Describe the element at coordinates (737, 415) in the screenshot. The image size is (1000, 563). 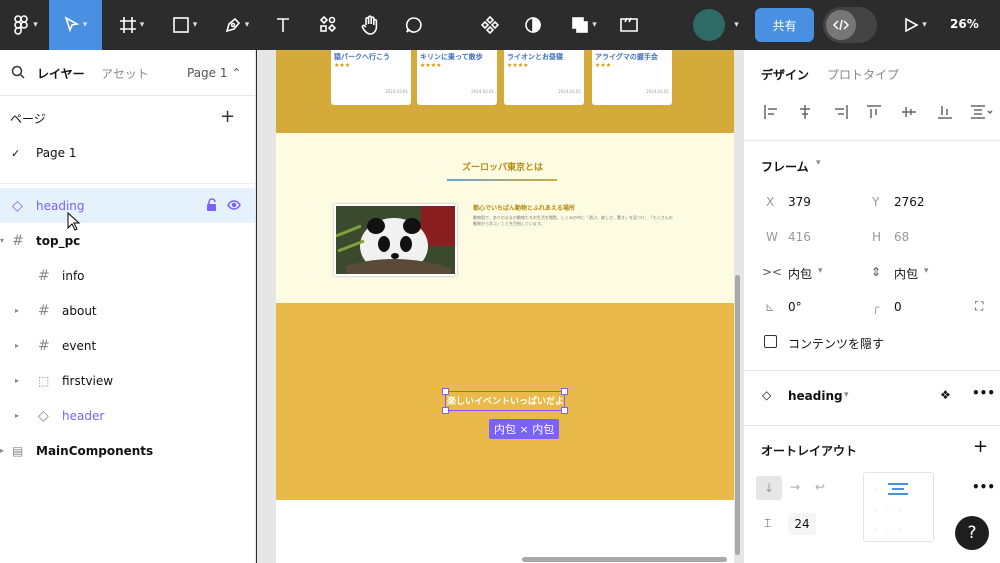
I see `vertical-scrollbar` at that location.